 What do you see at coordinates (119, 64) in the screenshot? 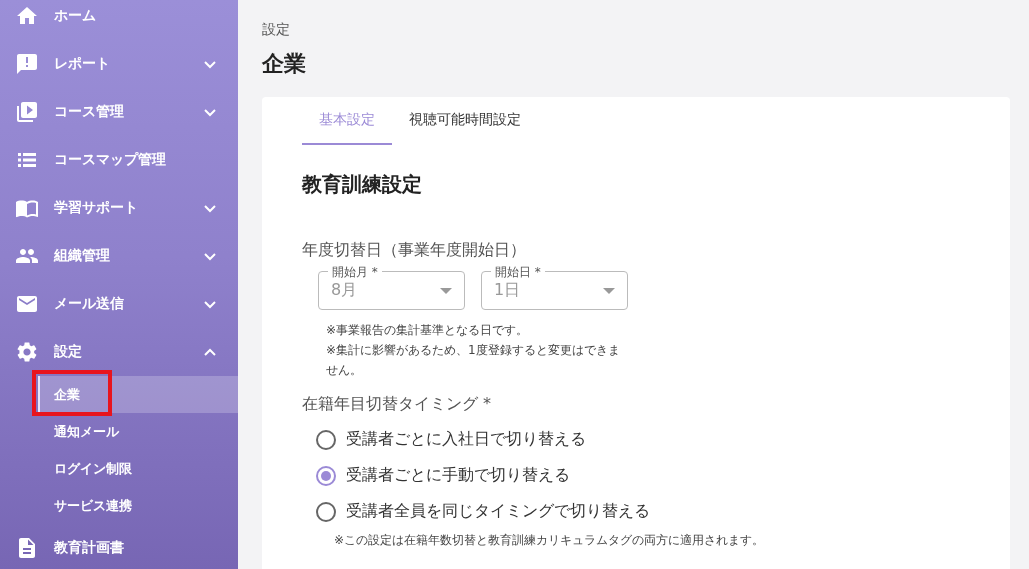
I see `sidebar-item: レポート` at bounding box center [119, 64].